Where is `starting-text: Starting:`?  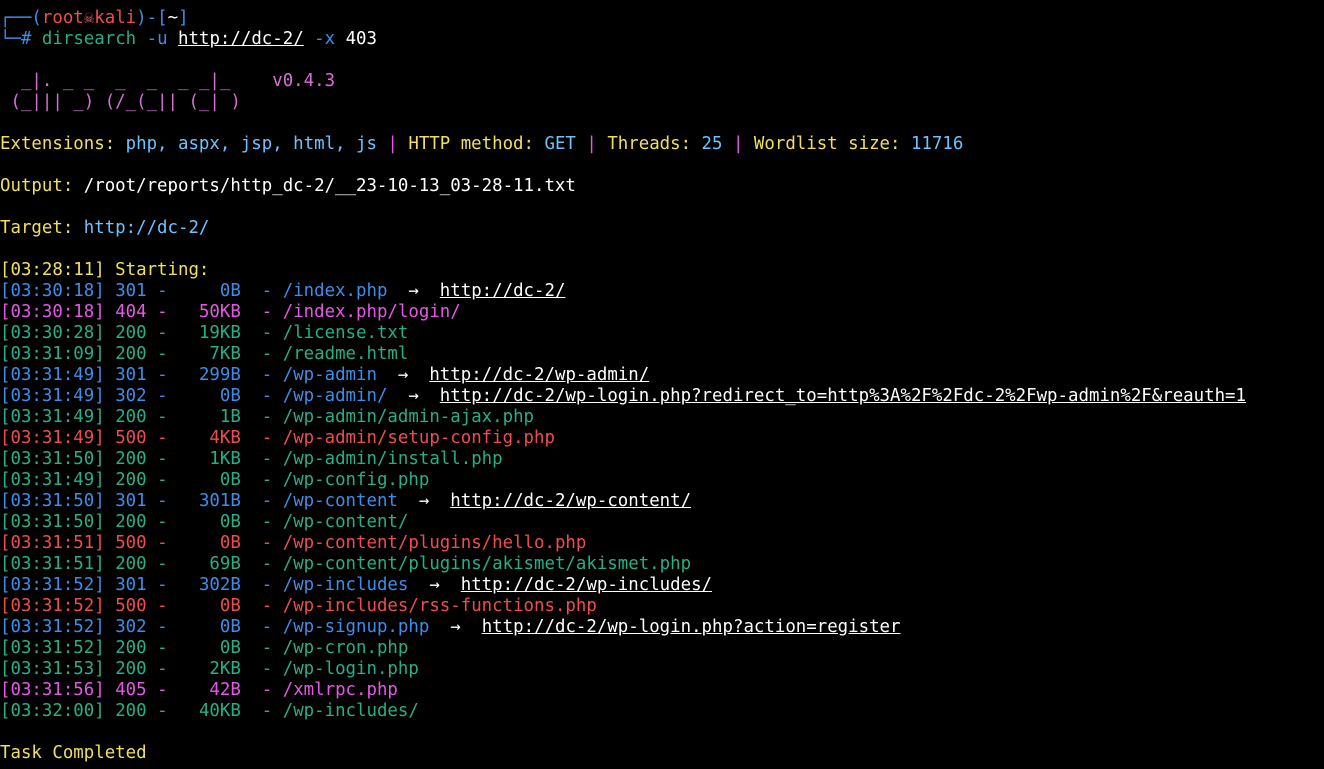
starting-text: Starting: is located at coordinates (157, 270).